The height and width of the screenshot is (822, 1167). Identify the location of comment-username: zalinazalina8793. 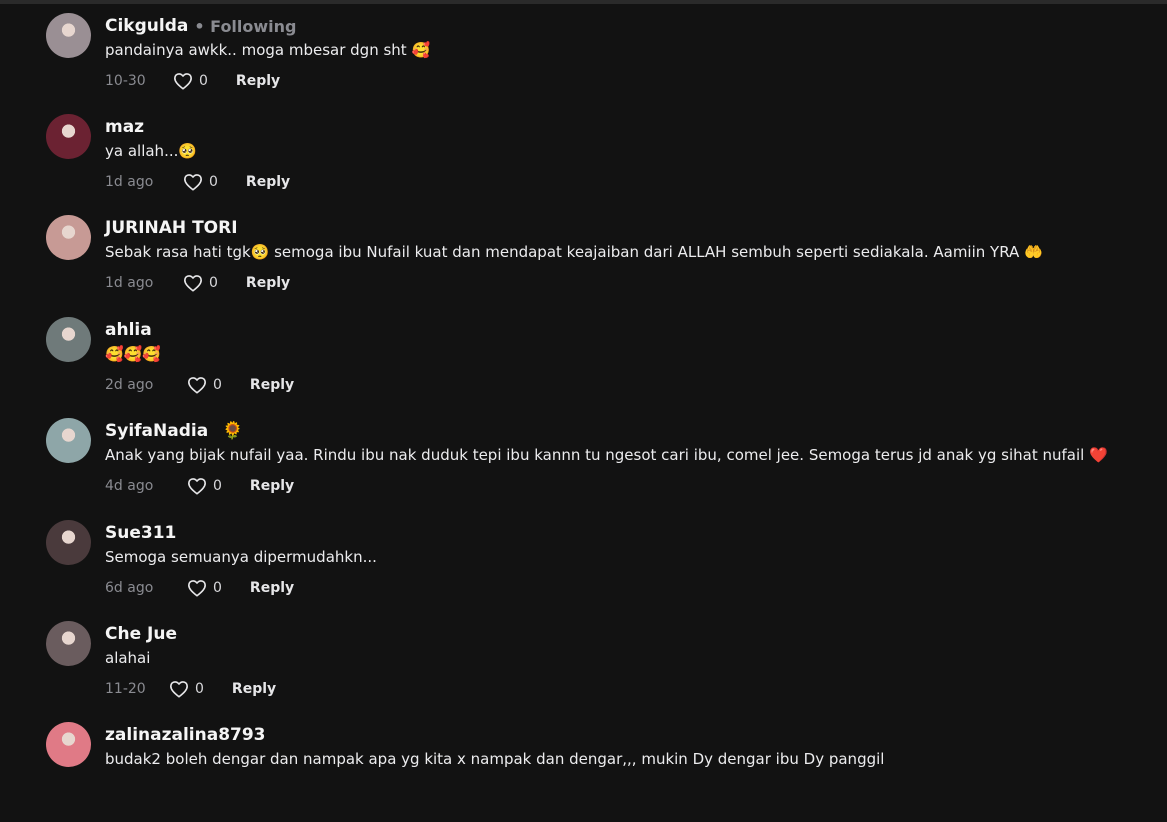
(185, 735).